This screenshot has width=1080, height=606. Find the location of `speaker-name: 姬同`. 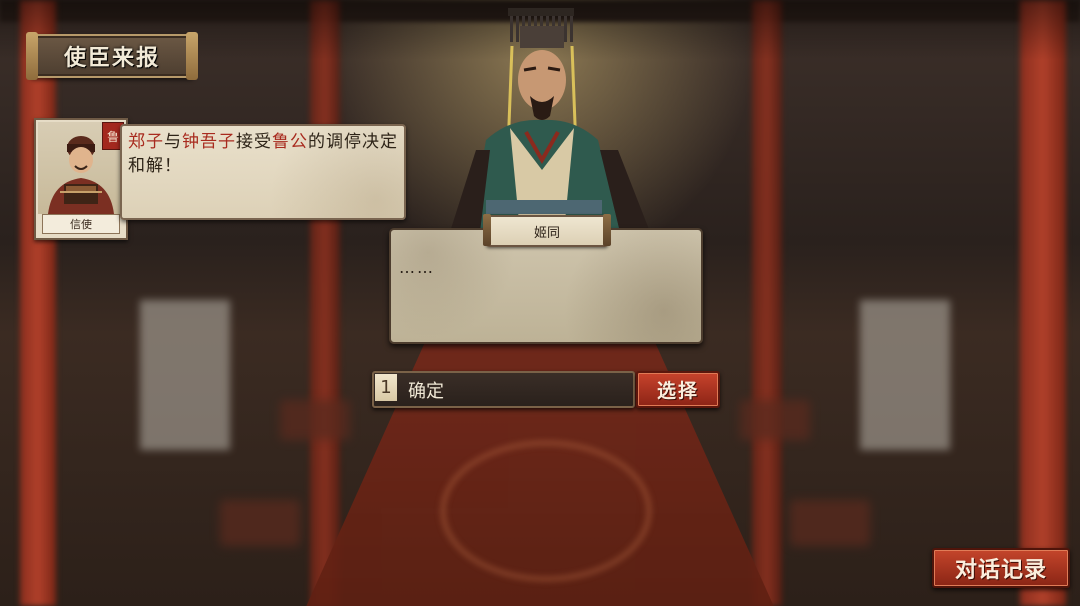

speaker-name: 姬同 is located at coordinates (546, 233).